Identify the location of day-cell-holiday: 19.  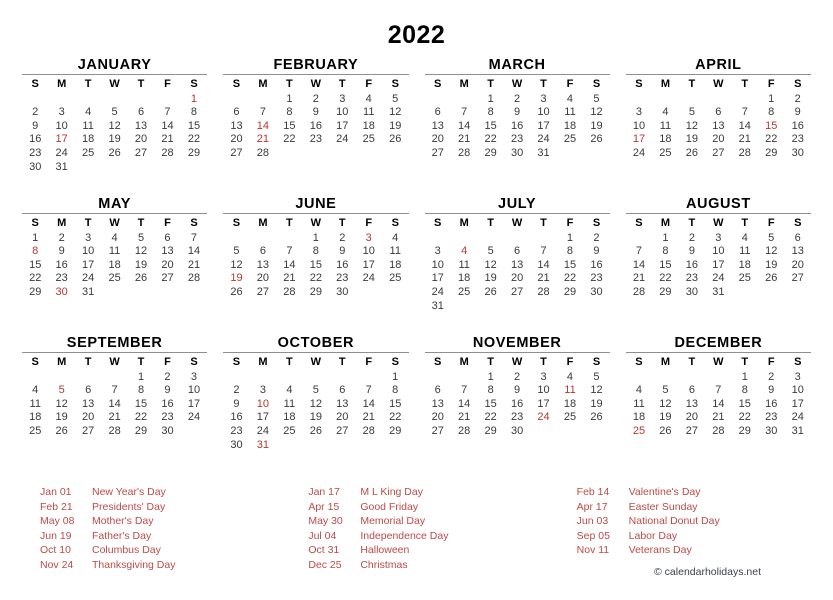
(236, 279).